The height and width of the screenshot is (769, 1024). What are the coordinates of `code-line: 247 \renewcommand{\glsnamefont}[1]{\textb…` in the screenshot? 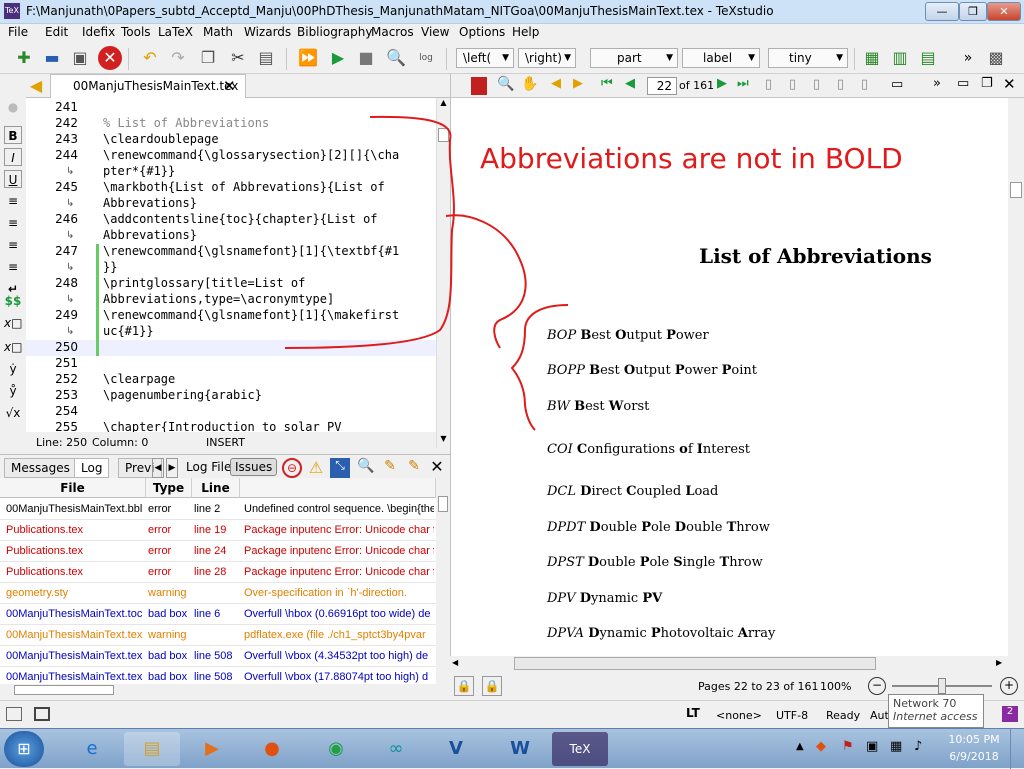 It's located at (231, 252).